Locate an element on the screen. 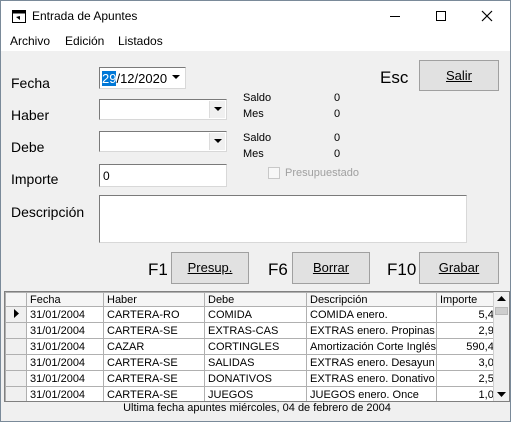 The height and width of the screenshot is (422, 511). table-cell: EXTRAS-CAS is located at coordinates (255, 330).